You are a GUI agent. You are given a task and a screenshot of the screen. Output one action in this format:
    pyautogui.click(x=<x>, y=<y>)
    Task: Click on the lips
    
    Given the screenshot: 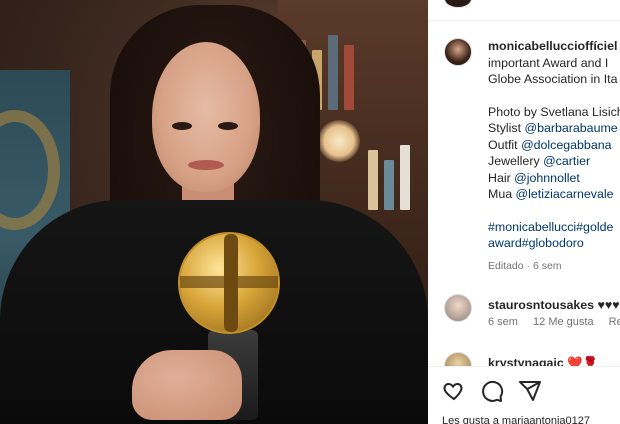 What is the action you would take?
    pyautogui.click(x=206, y=165)
    